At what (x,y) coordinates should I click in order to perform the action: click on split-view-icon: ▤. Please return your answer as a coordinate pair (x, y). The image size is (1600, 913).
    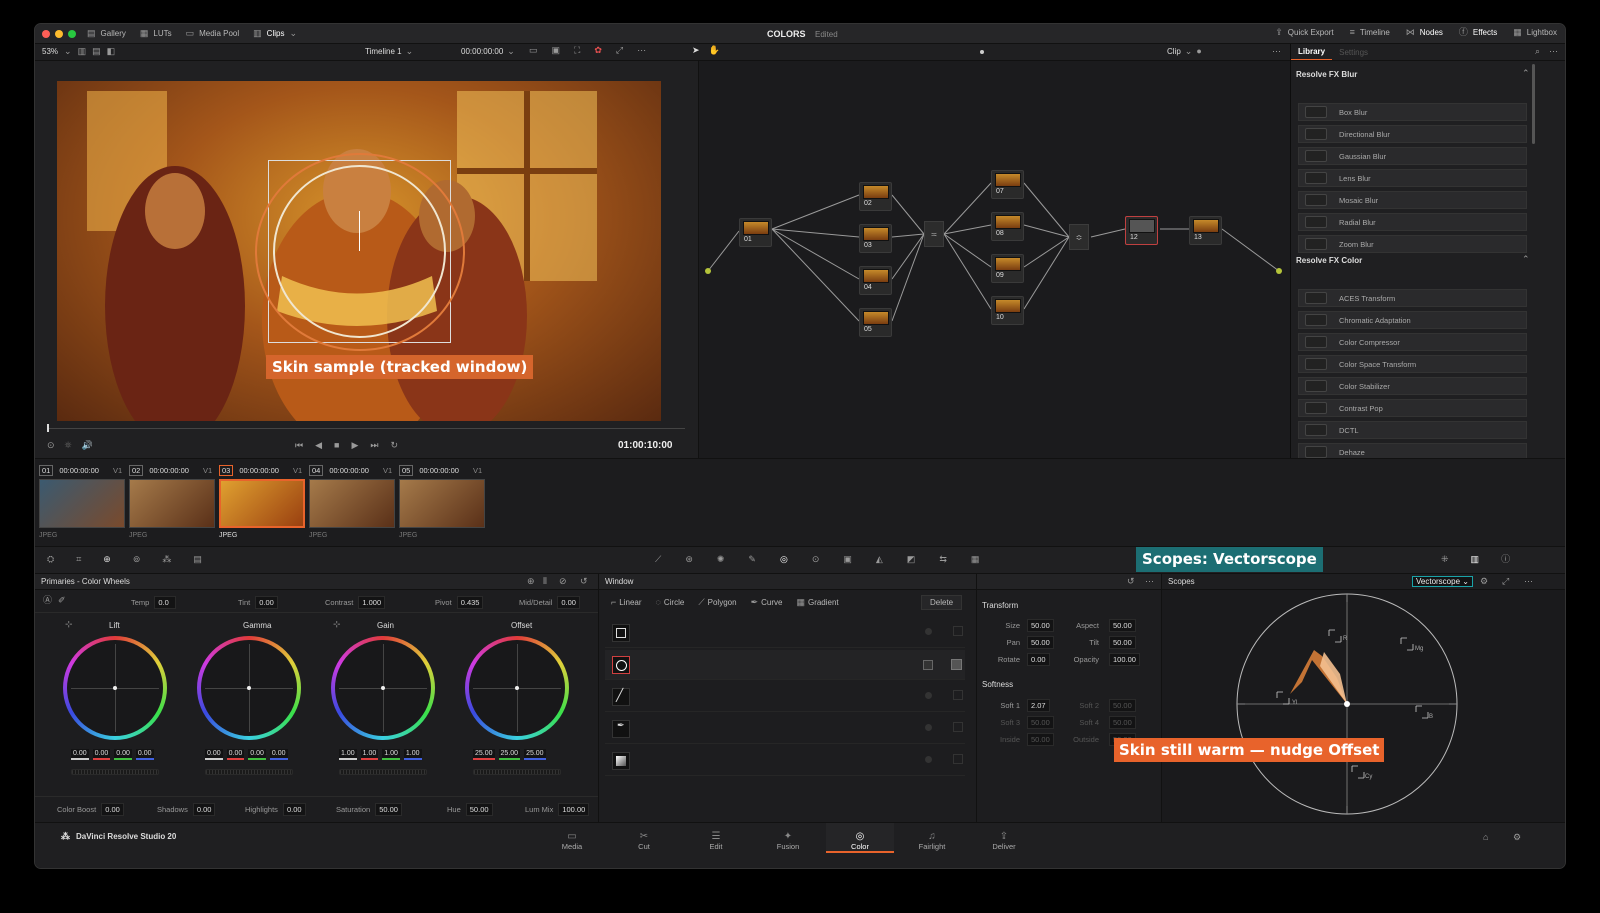
    Looking at the image, I should click on (96, 51).